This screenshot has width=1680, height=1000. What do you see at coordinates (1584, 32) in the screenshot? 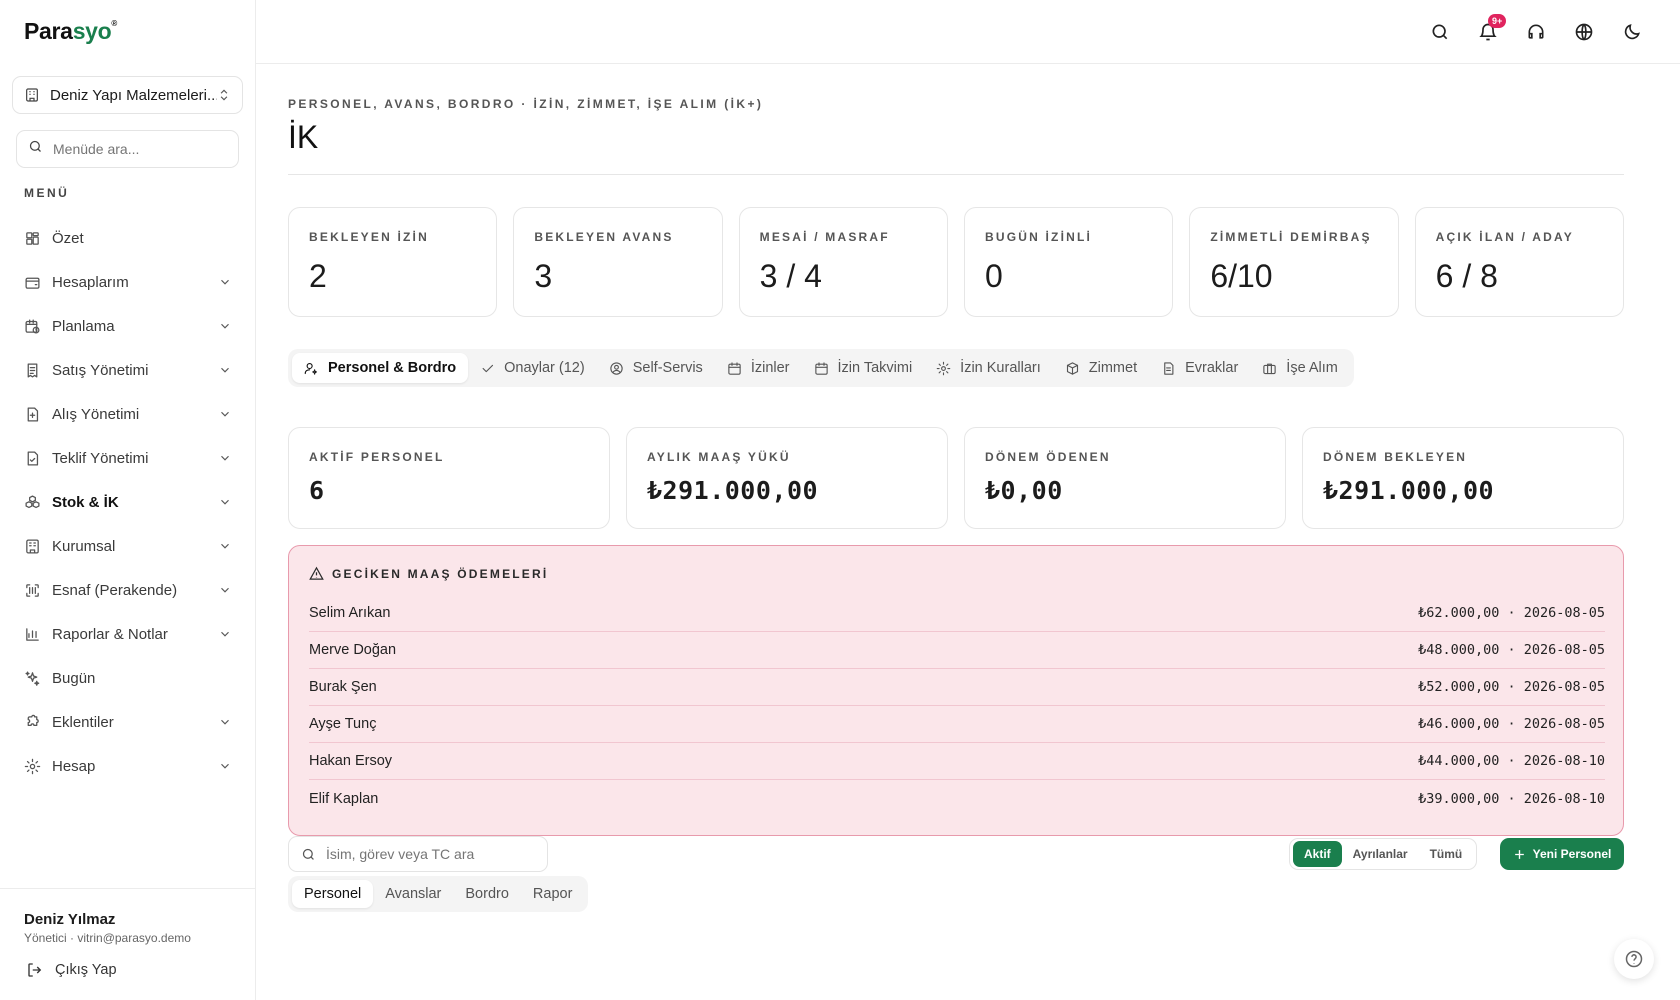
I see `globe-icon` at bounding box center [1584, 32].